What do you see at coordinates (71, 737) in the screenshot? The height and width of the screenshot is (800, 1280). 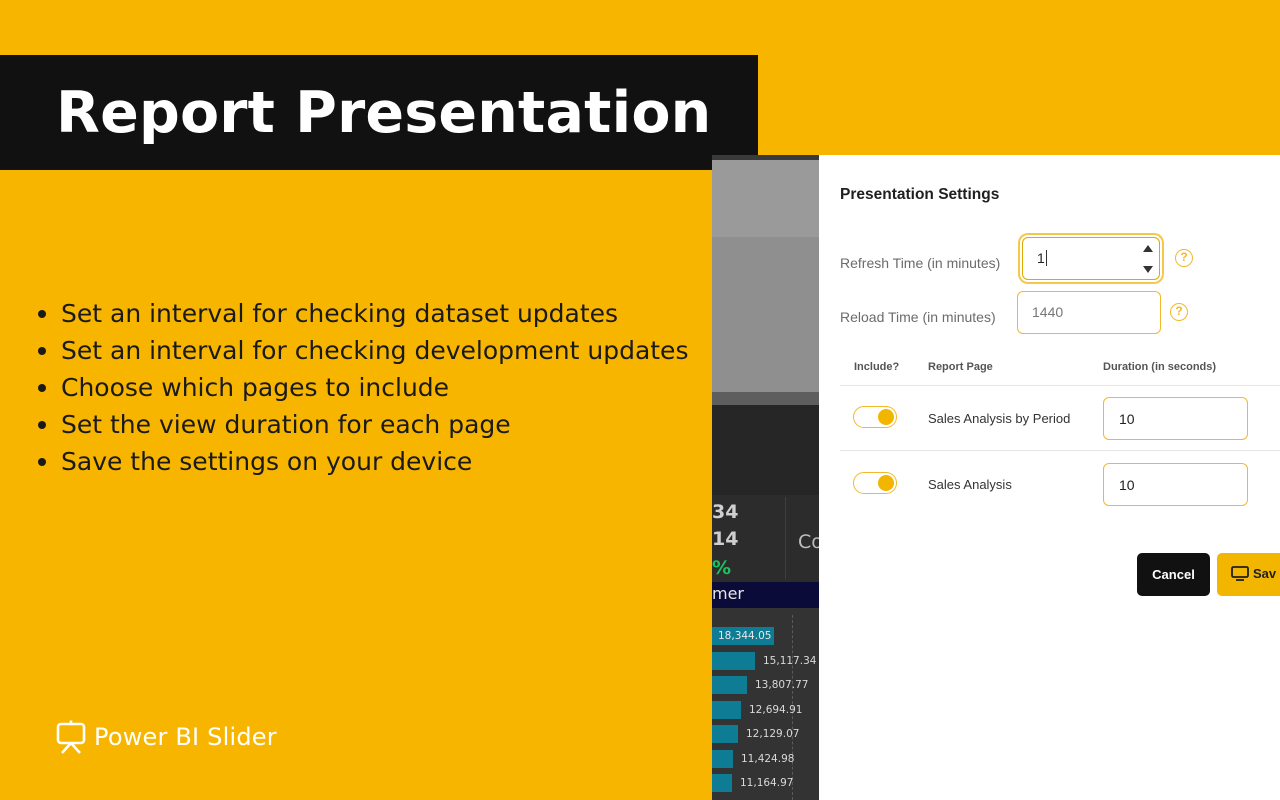 I see `presentation-board-icon` at bounding box center [71, 737].